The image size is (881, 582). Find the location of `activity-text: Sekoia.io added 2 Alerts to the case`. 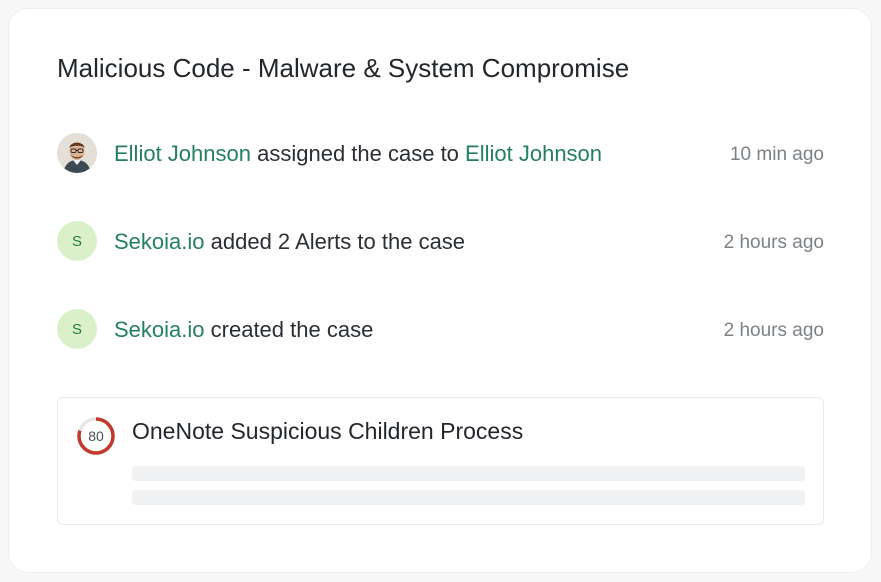

activity-text: Sekoia.io added 2 Alerts to the case is located at coordinates (289, 242).